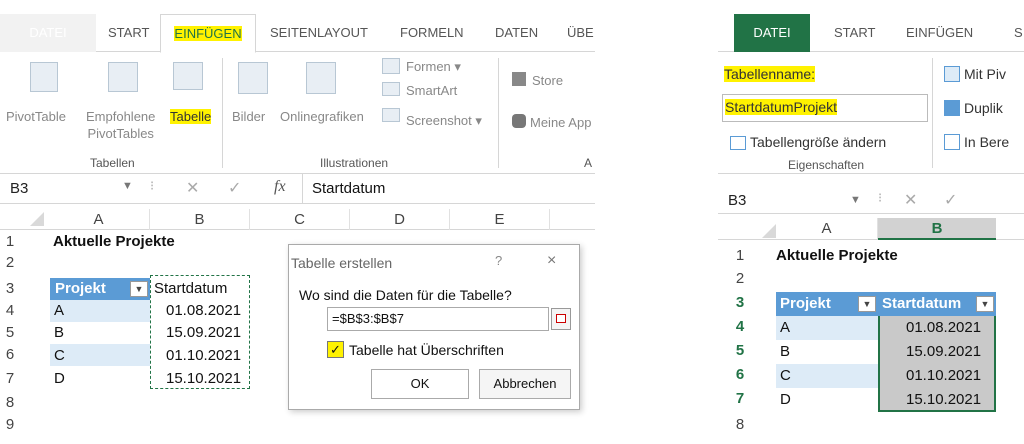  What do you see at coordinates (985, 74) in the screenshot?
I see `pivot-summary-button: Mit Piv` at bounding box center [985, 74].